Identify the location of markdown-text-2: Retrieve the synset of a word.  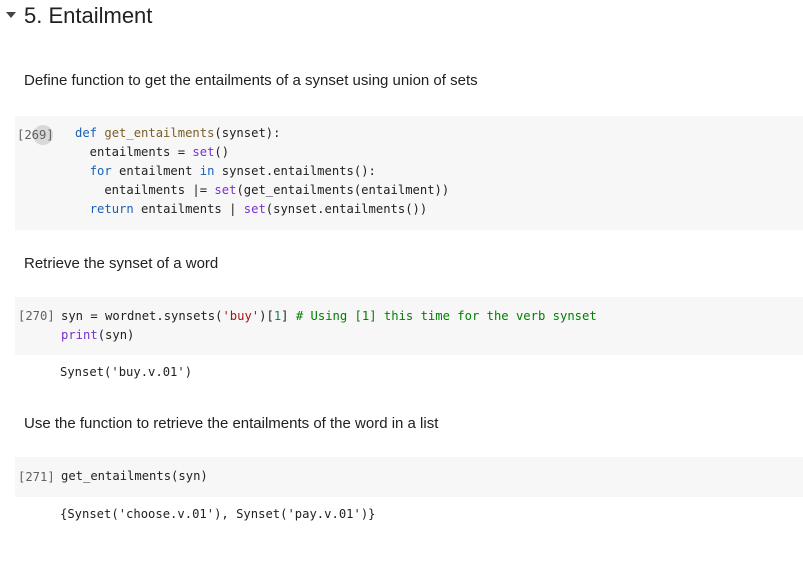
(121, 263).